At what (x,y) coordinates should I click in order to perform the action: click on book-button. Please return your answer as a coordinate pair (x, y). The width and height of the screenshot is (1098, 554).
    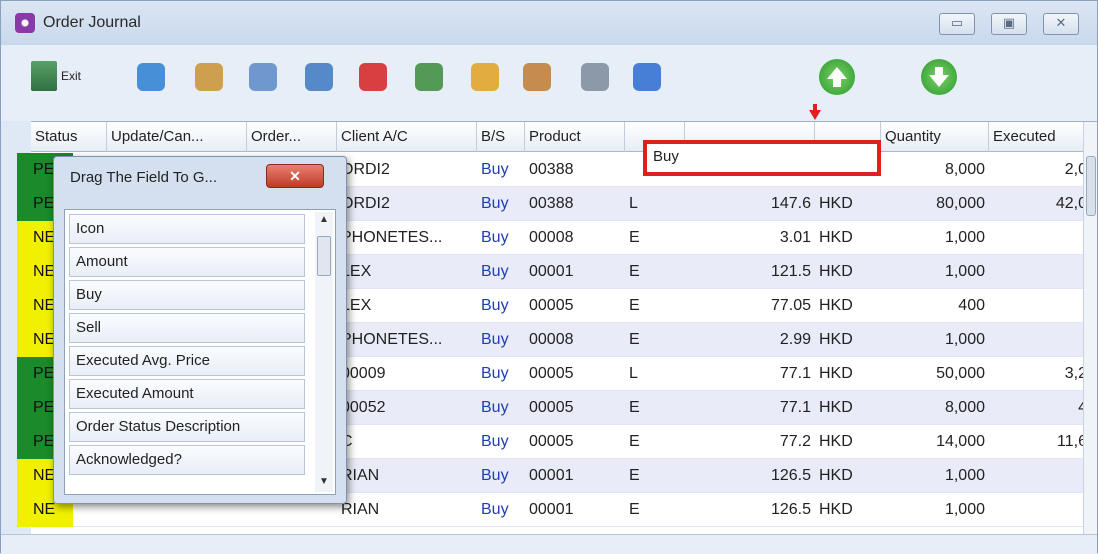
    Looking at the image, I should click on (263, 77).